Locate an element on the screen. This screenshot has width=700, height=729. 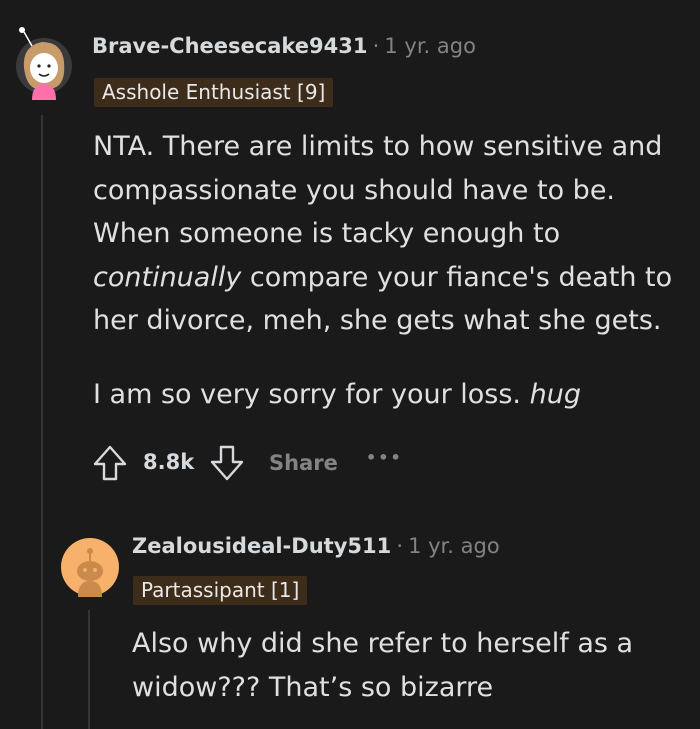
body-line: I am so very sorry for your loss. hug is located at coordinates (393, 395).